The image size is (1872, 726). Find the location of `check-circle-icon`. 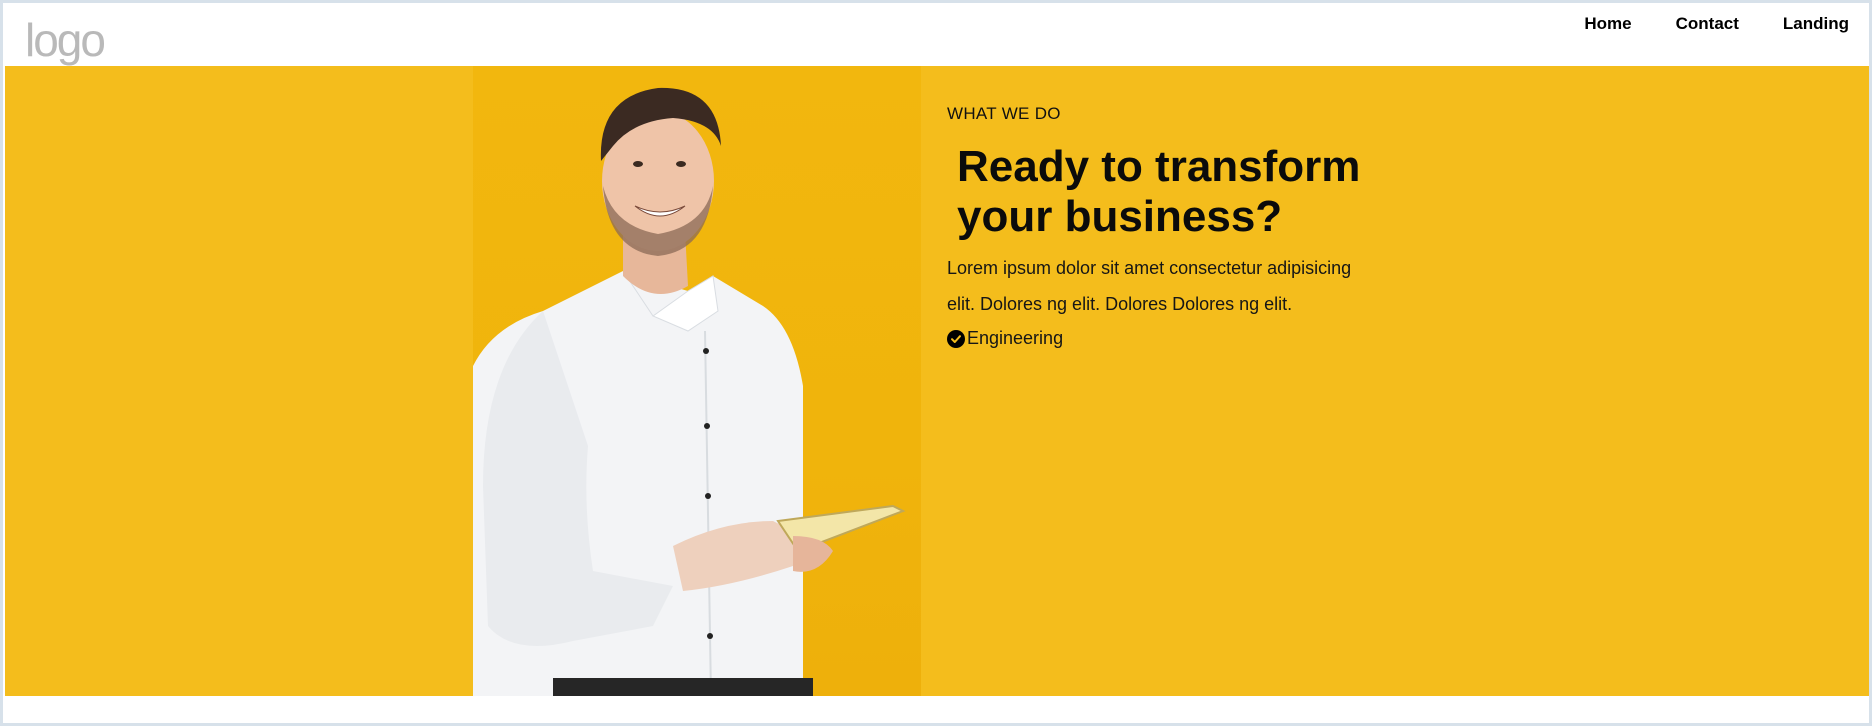

check-circle-icon is located at coordinates (956, 338).